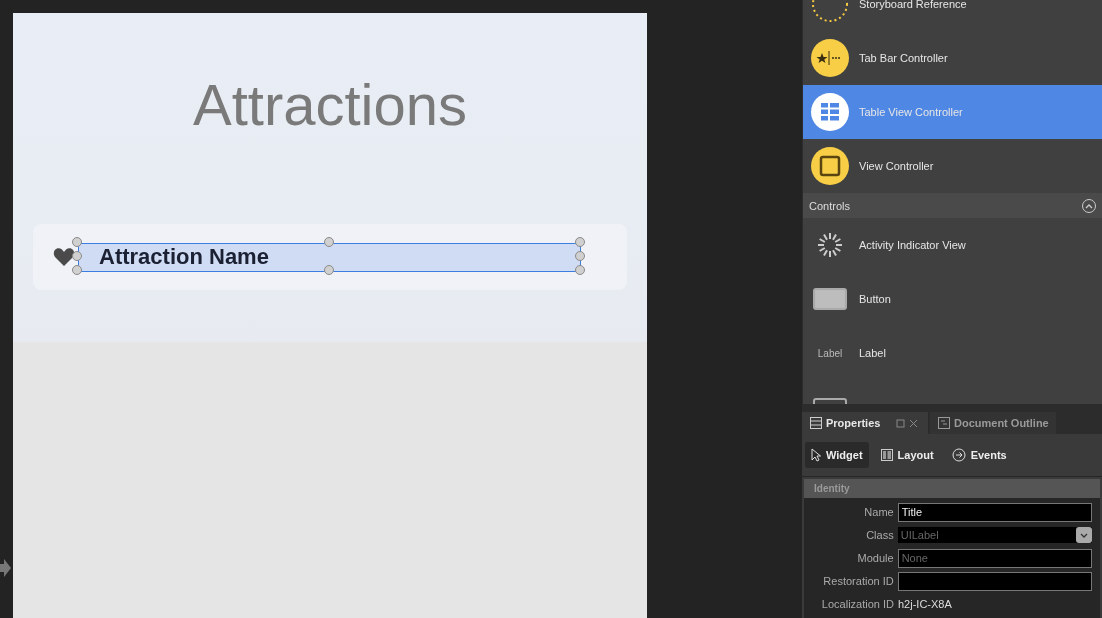  What do you see at coordinates (830, 245) in the screenshot?
I see `spinner-icon` at bounding box center [830, 245].